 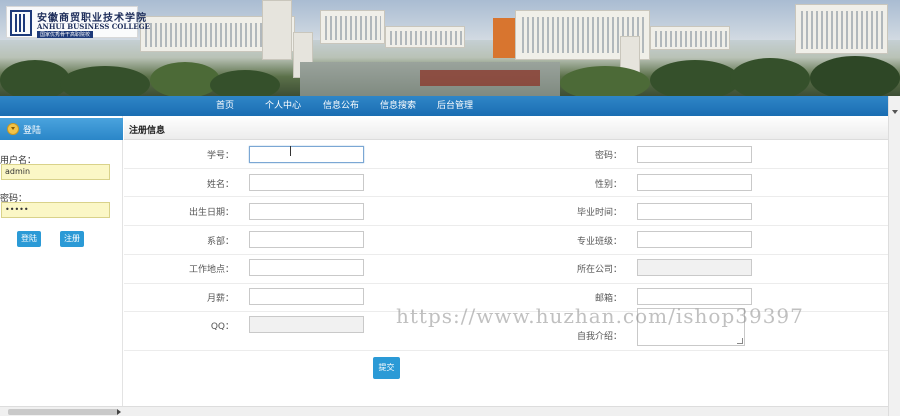 I want to click on major-class-label: 专业班级：, so click(x=599, y=242).